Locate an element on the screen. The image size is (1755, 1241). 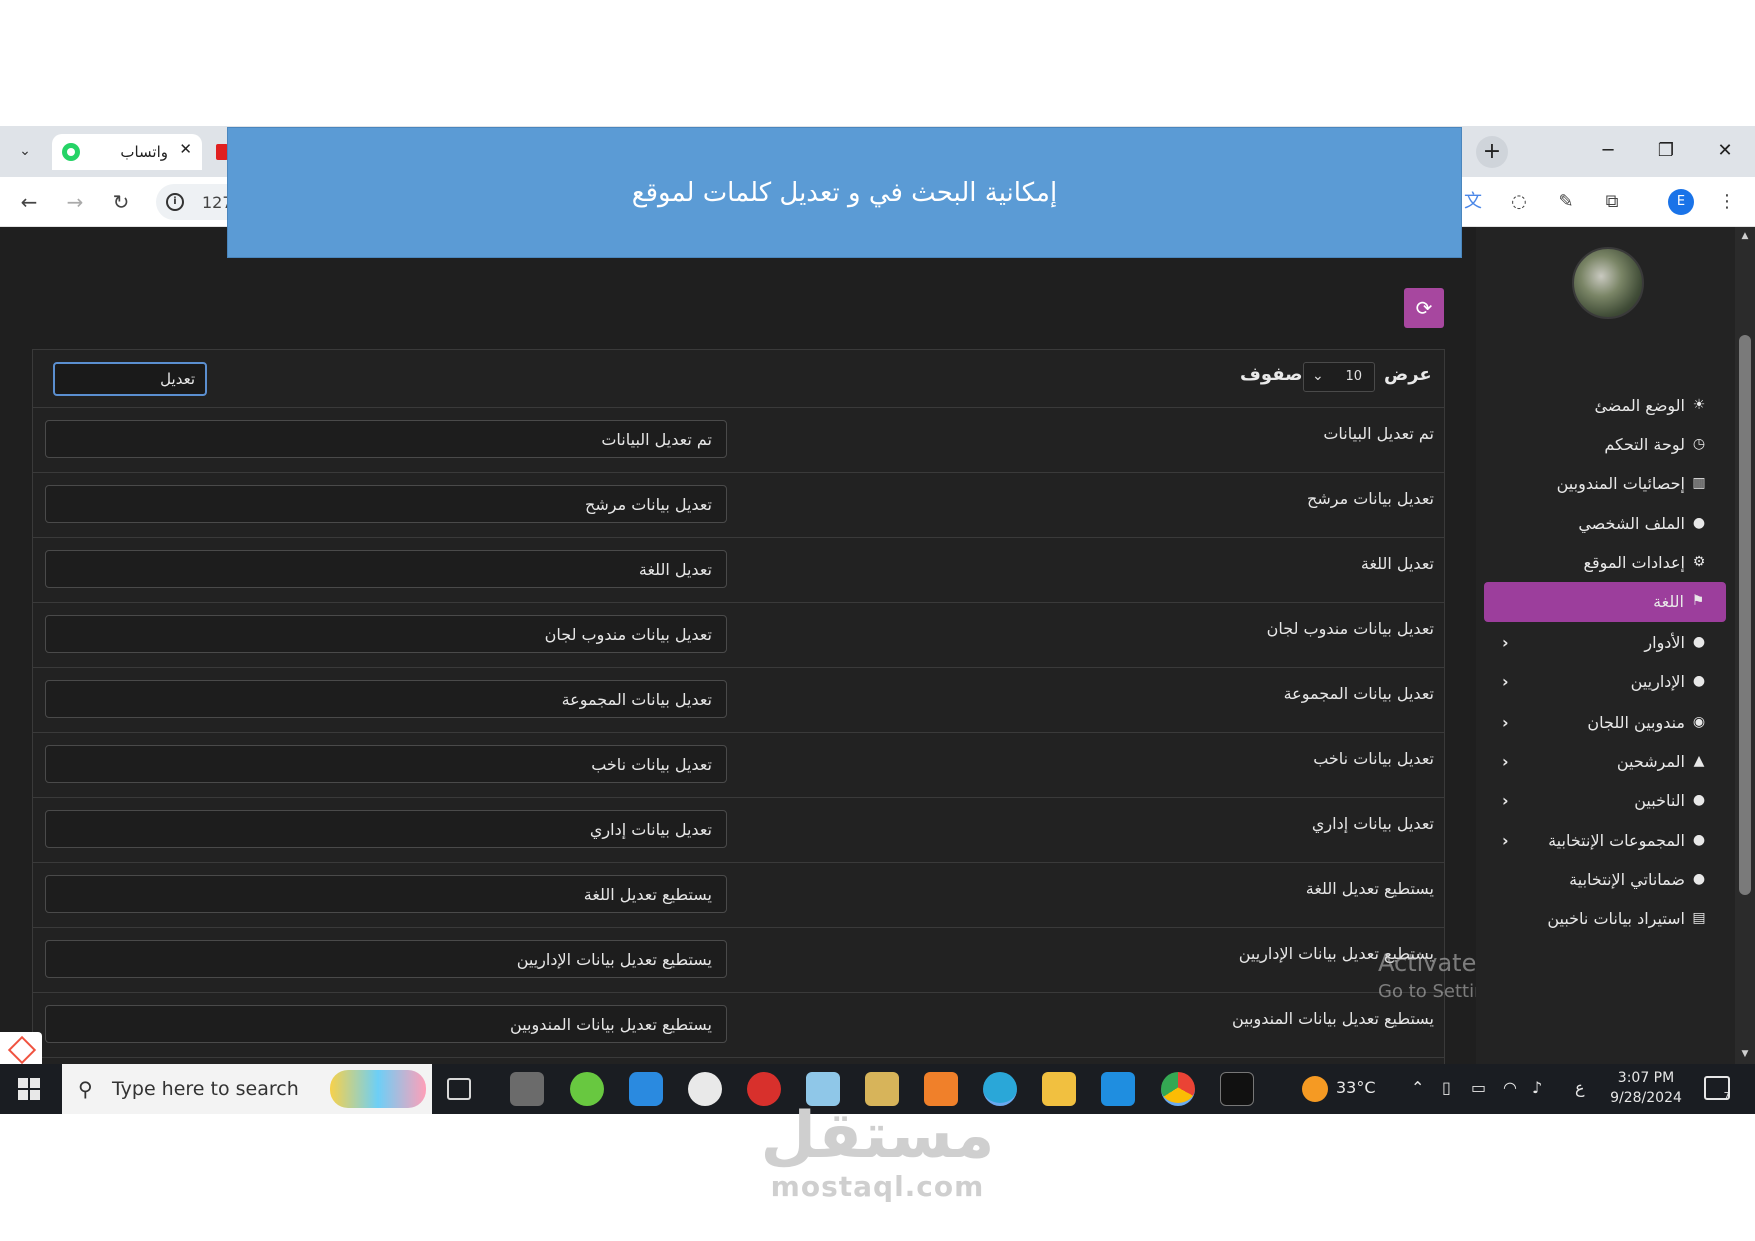
sidebar-item-2: ◷ لوحة التحكم is located at coordinates (1605, 445).